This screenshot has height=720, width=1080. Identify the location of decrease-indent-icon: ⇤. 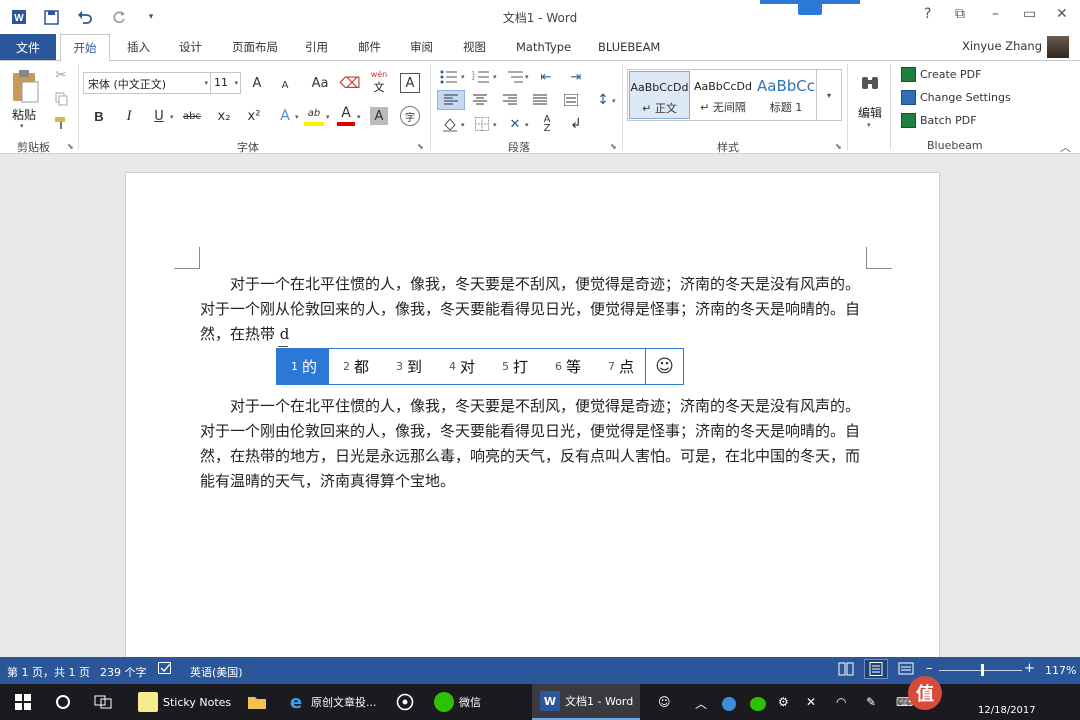
(546, 77).